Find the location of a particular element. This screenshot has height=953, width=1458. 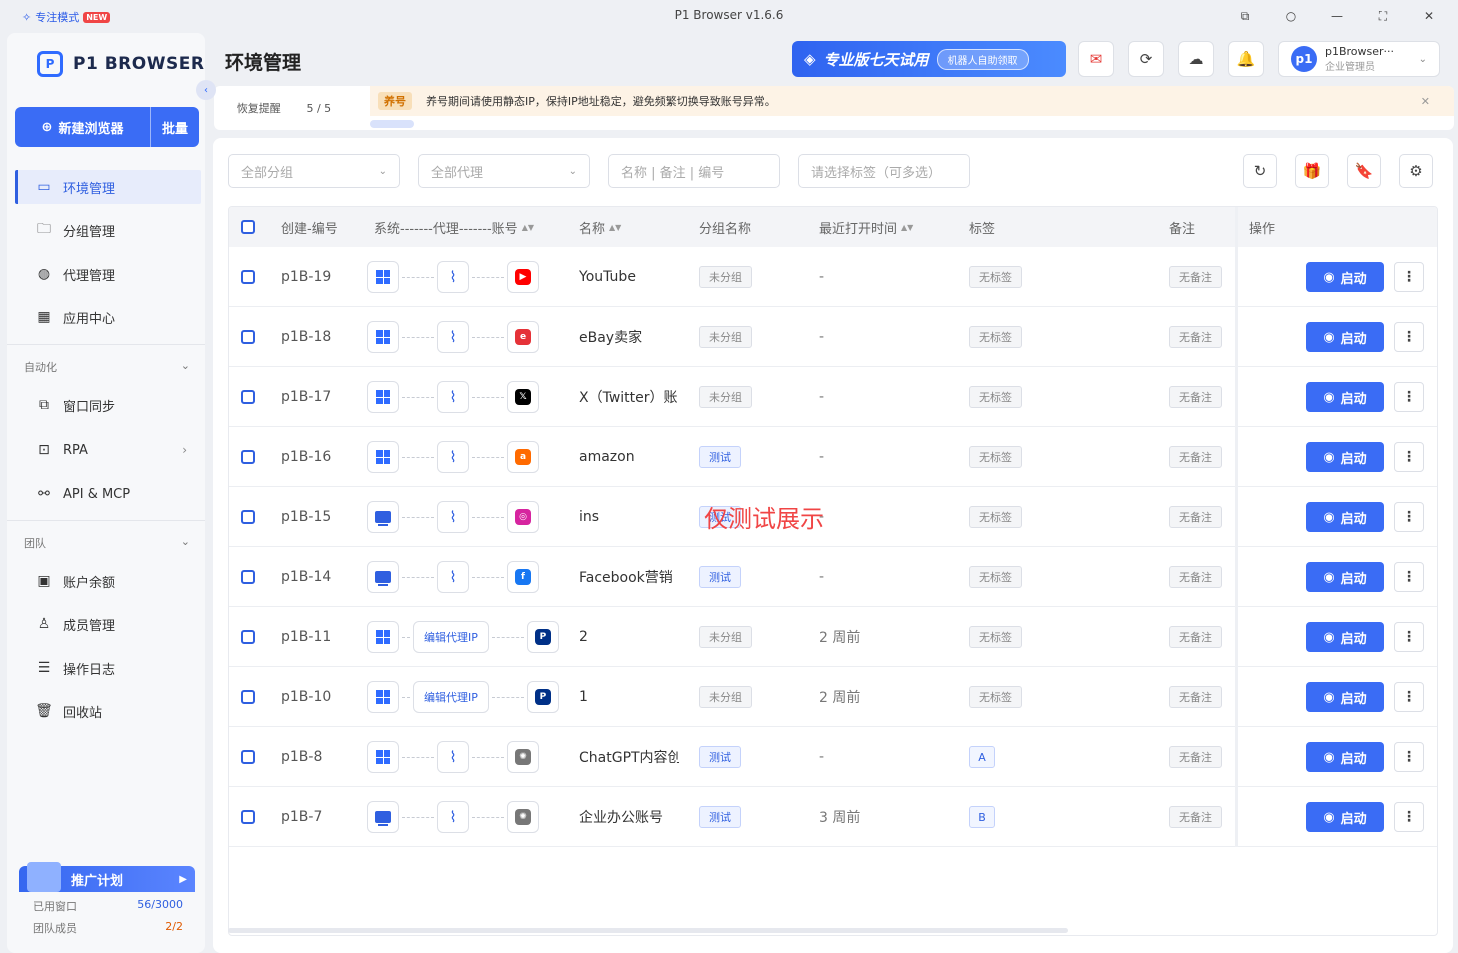

tag-filter-select: 请选择标签（可多选） is located at coordinates (884, 171).